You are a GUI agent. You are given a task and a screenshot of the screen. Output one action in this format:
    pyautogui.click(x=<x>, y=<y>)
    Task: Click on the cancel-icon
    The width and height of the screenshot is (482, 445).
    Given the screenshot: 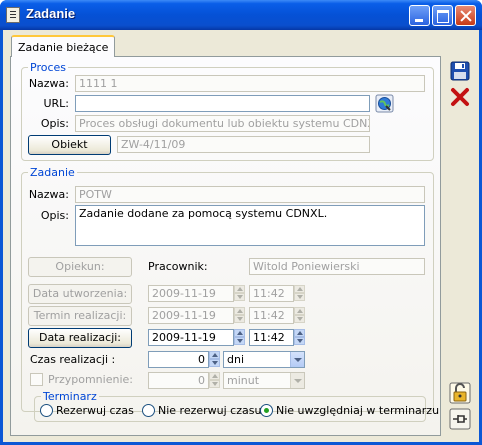 What is the action you would take?
    pyautogui.click(x=460, y=97)
    